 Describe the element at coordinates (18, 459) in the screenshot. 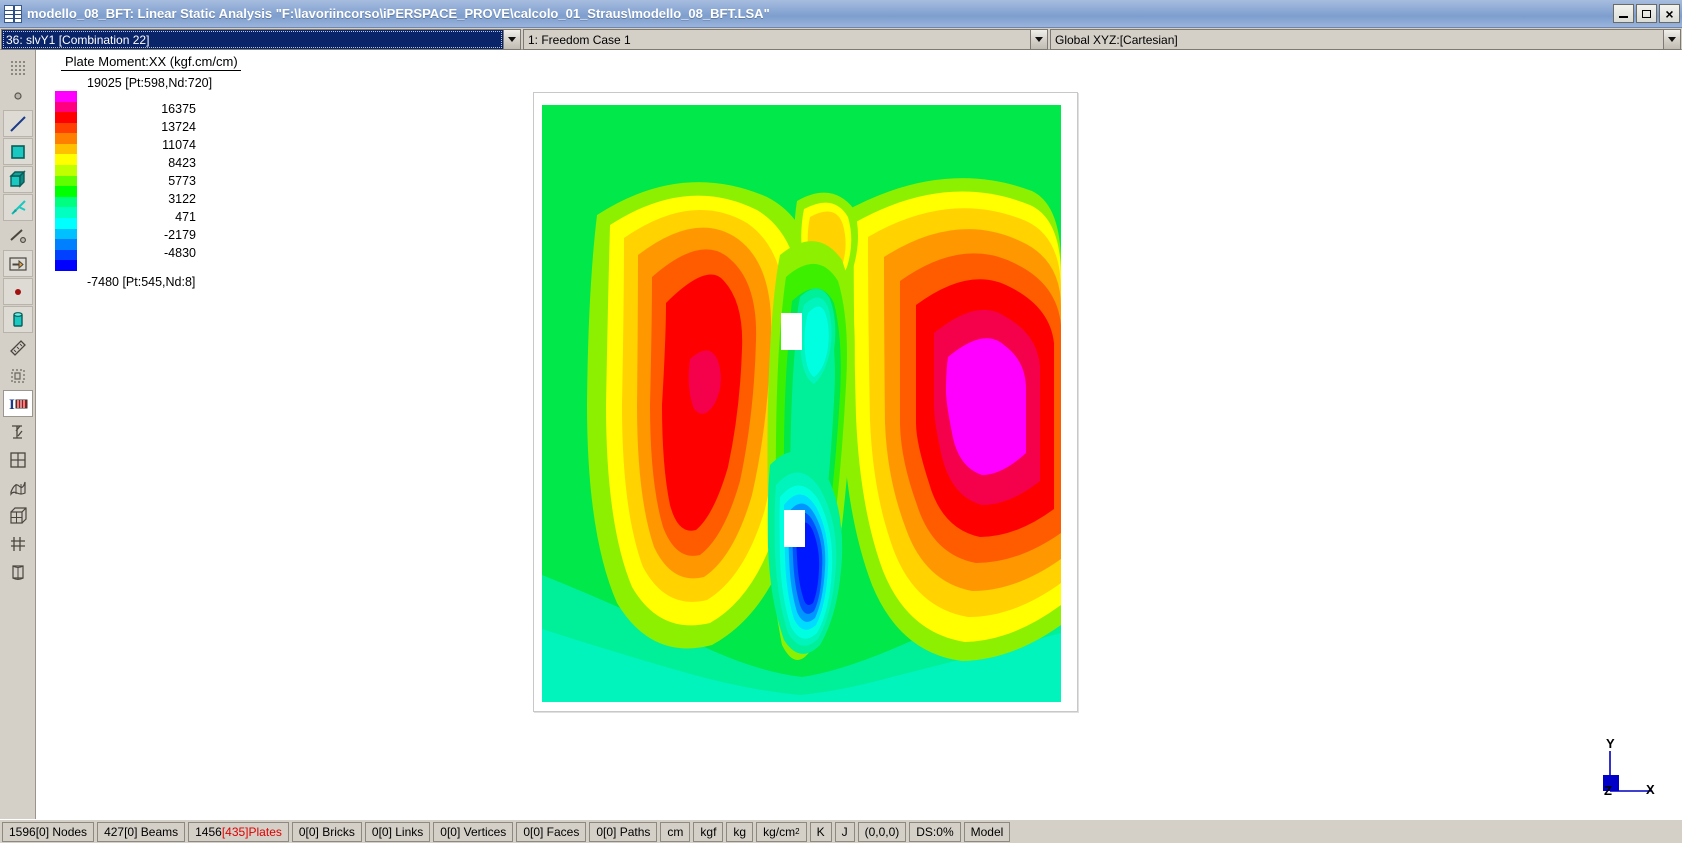

I see `mesh-grid-icon` at that location.